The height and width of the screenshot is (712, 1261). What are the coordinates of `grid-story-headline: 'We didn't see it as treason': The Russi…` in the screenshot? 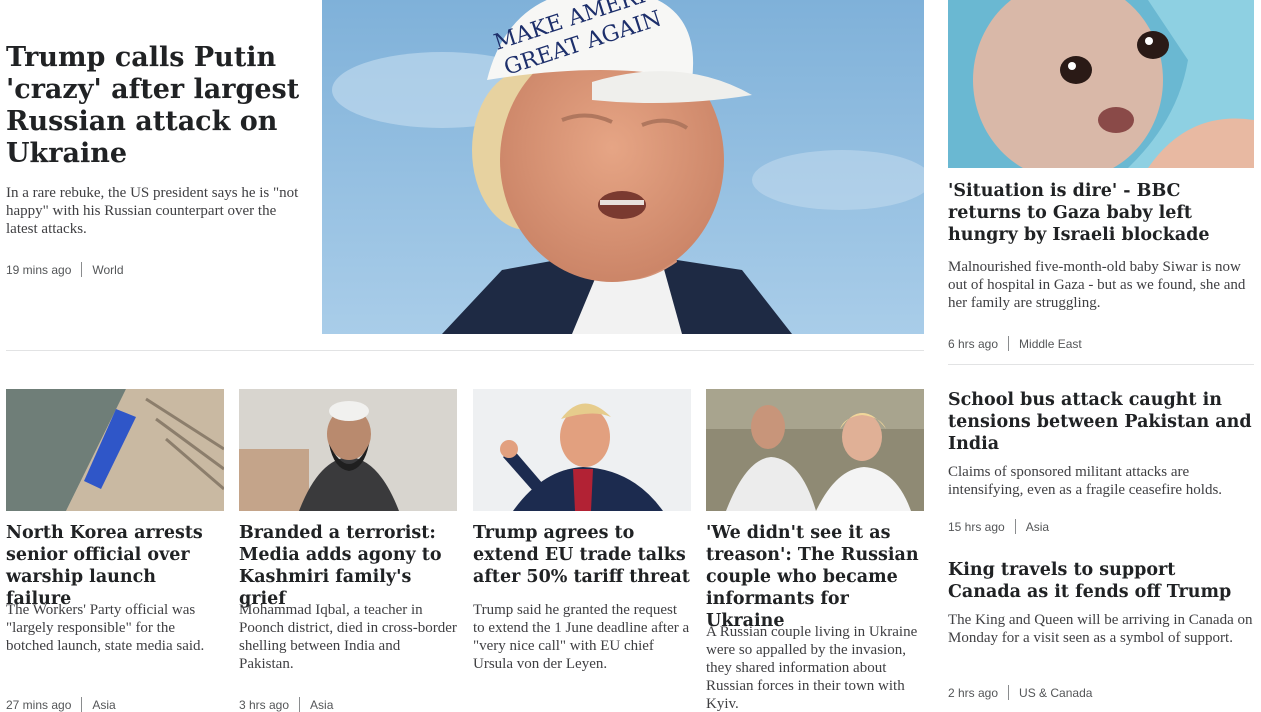 It's located at (815, 577).